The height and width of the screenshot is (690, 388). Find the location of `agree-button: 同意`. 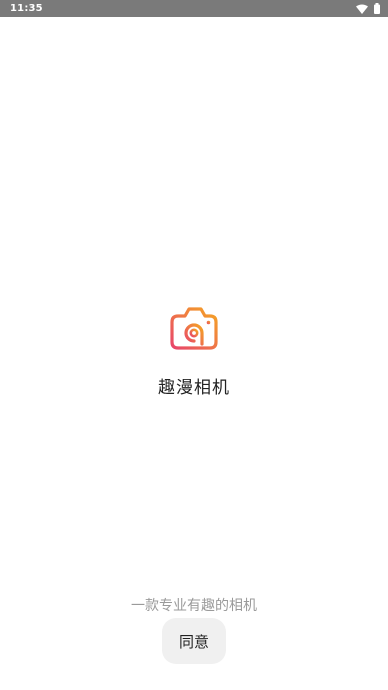

agree-button: 同意 is located at coordinates (194, 641).